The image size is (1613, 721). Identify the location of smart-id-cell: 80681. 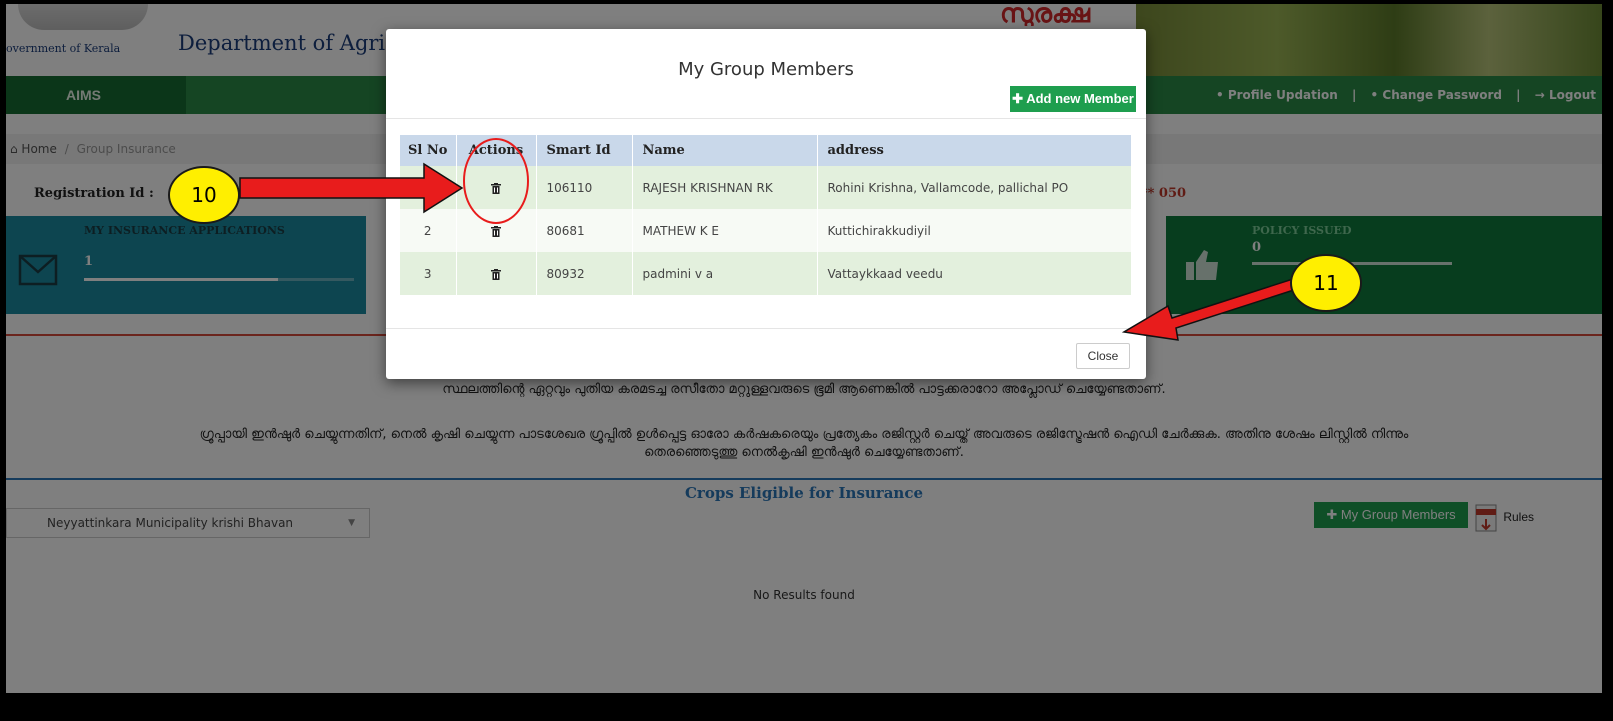
(584, 230).